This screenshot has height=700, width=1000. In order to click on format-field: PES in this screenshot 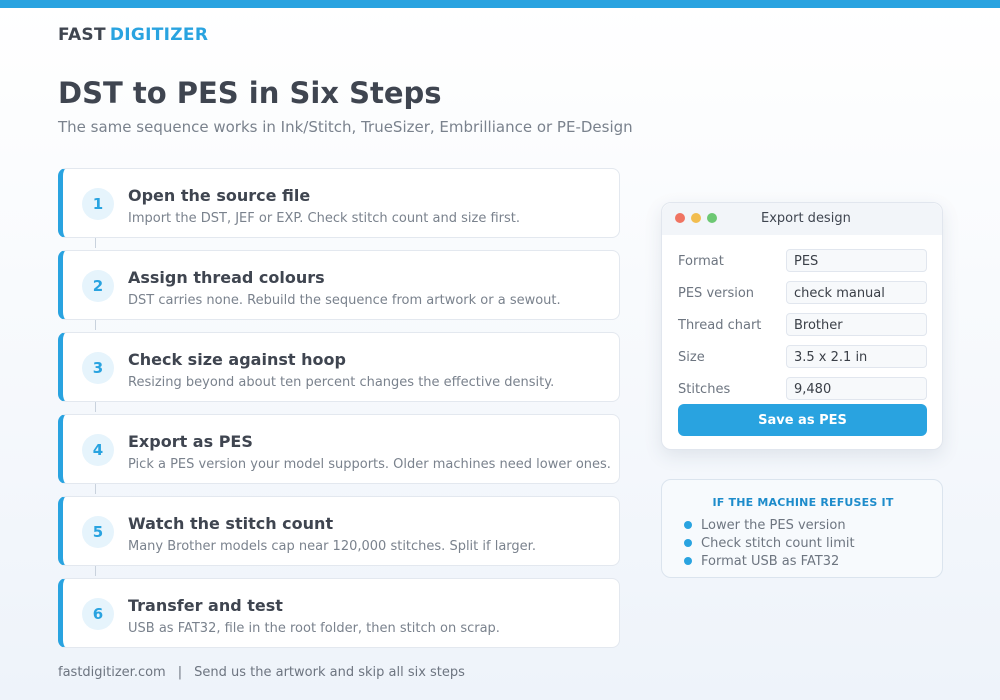, I will do `click(856, 260)`.